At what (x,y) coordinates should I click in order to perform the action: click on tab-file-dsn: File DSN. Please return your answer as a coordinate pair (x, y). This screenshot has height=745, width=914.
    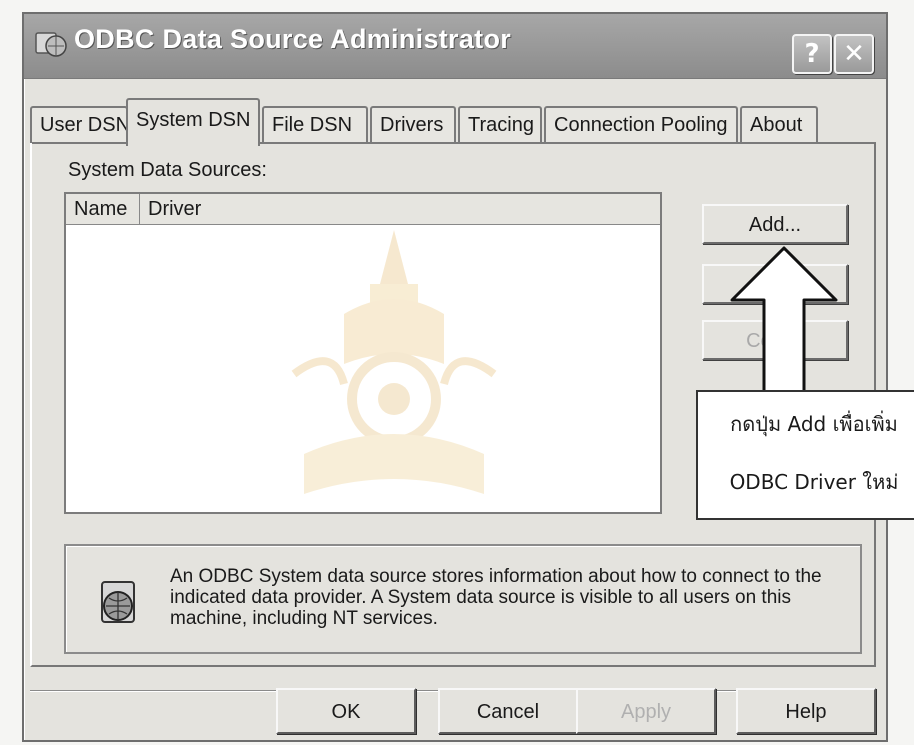
    Looking at the image, I should click on (315, 124).